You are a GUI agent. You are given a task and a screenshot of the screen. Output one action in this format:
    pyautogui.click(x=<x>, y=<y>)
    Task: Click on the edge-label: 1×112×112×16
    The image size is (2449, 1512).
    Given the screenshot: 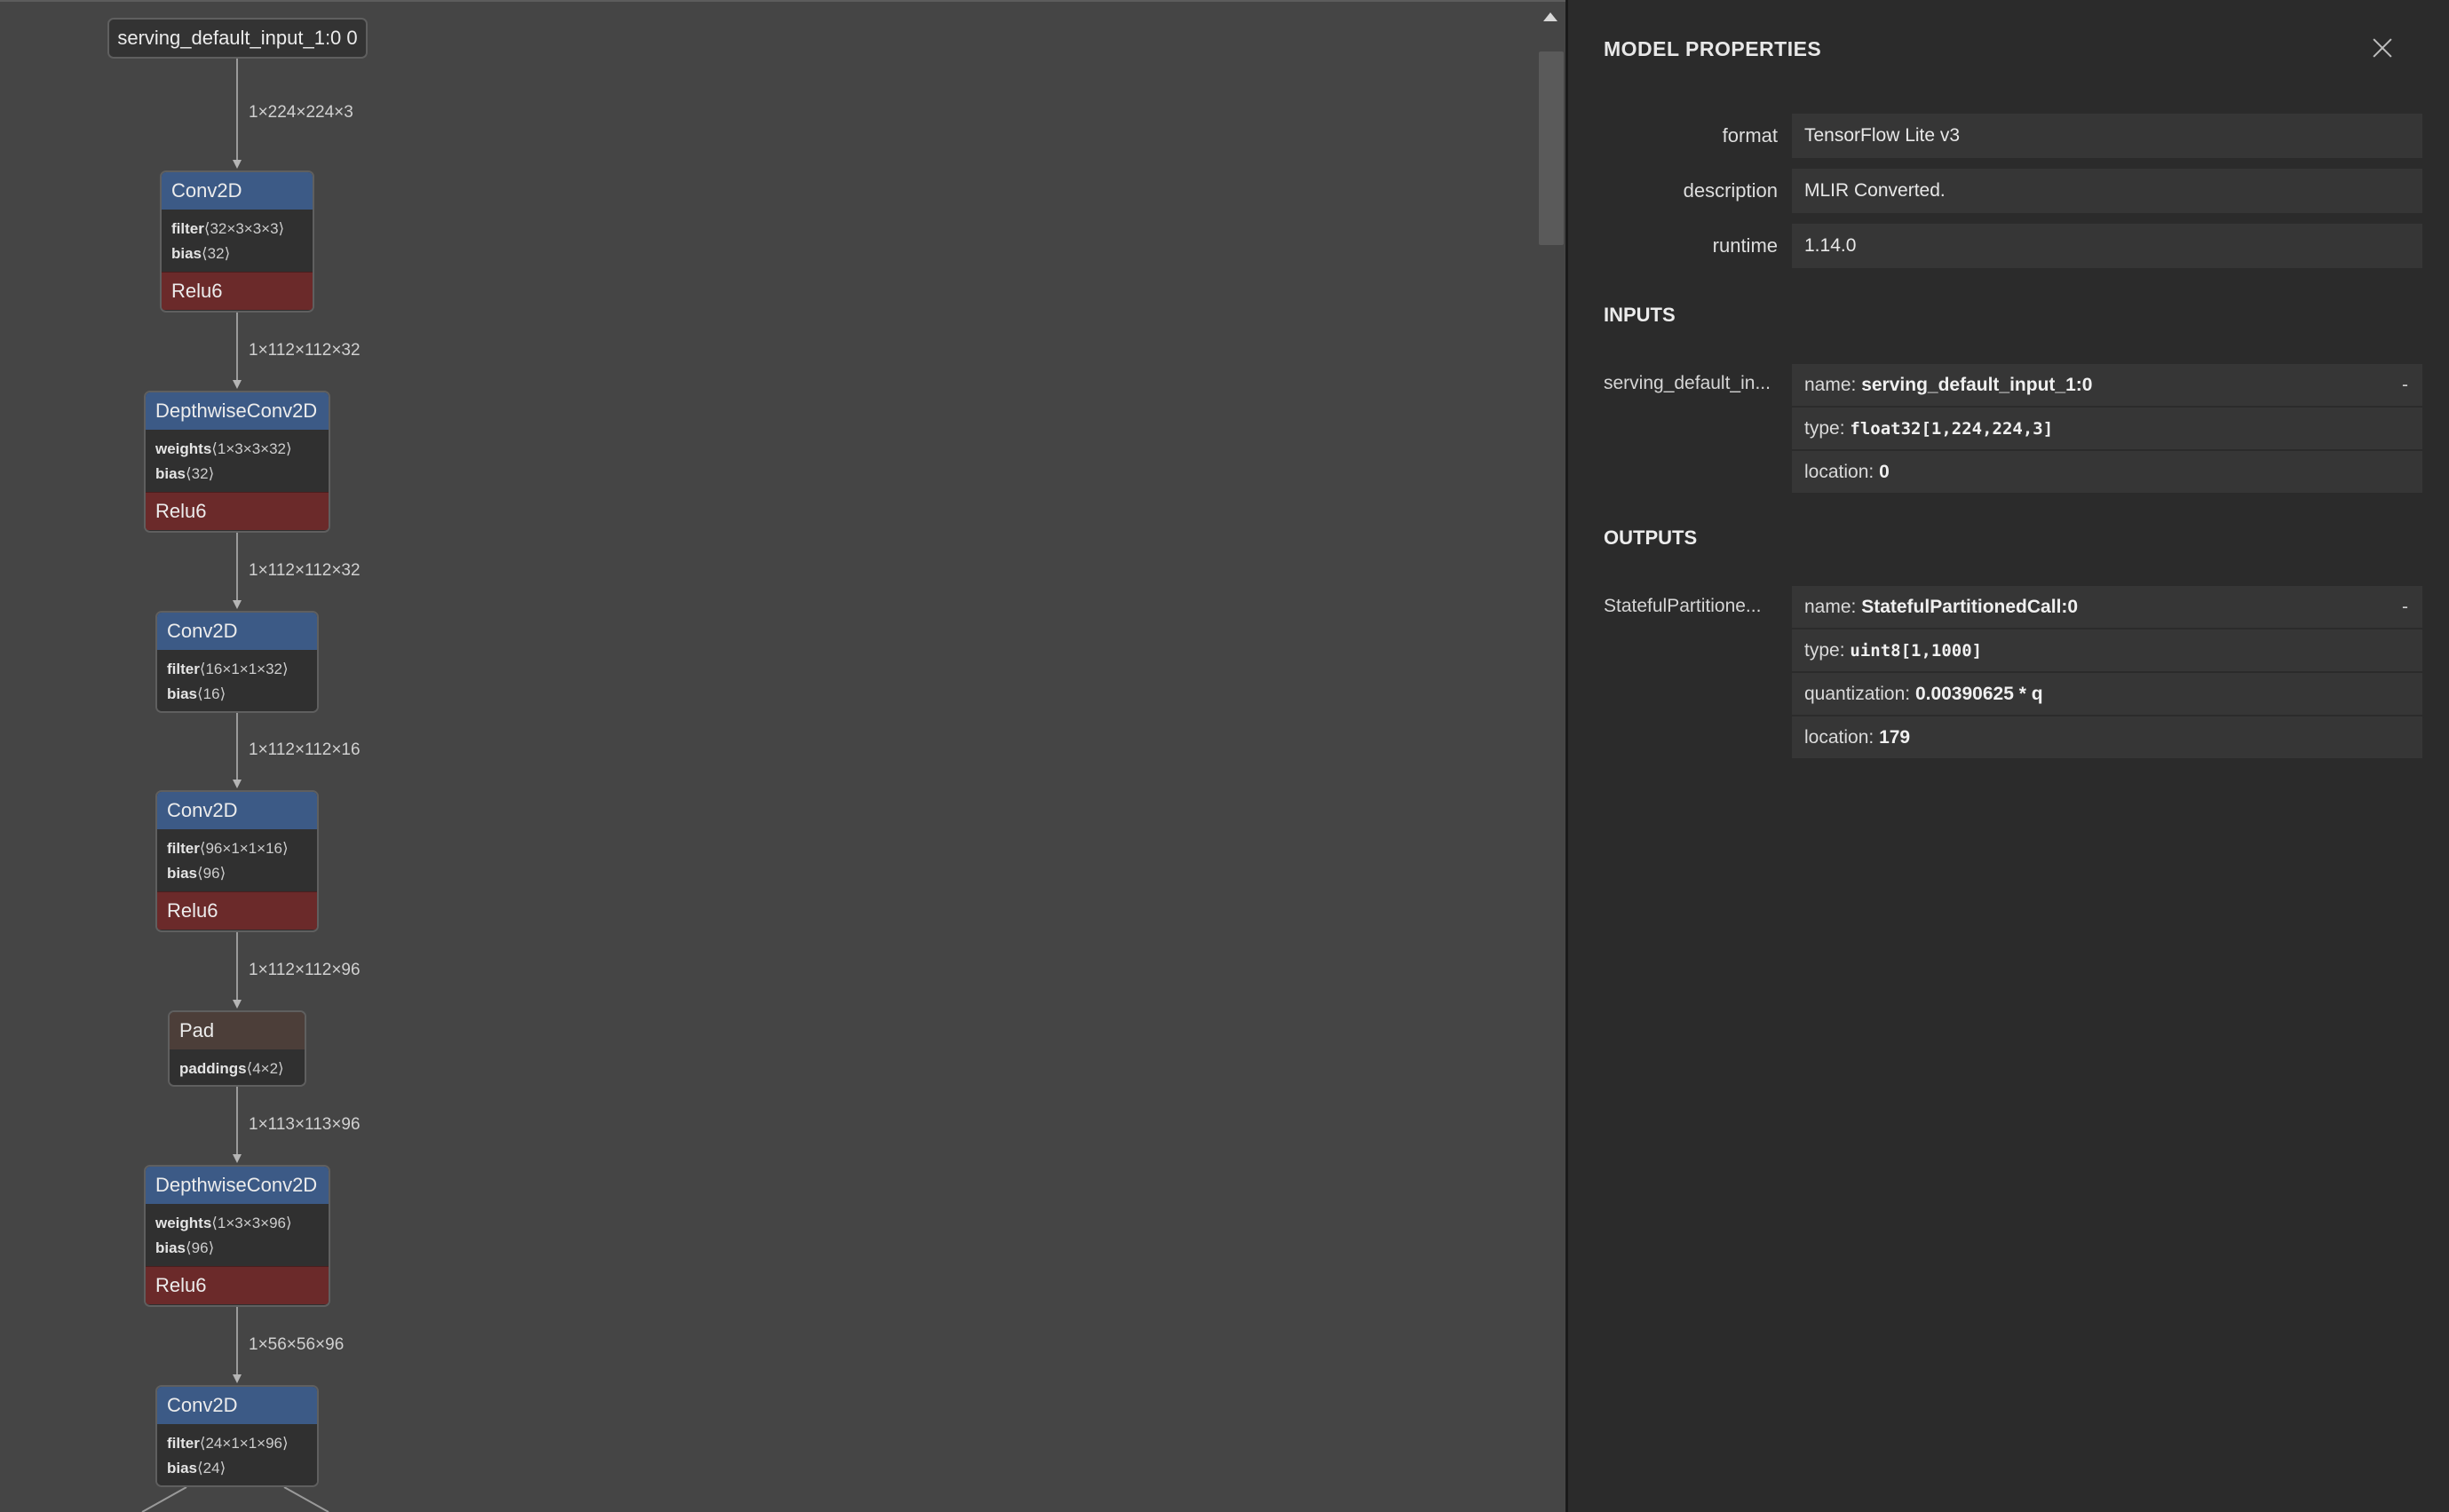 What is the action you would take?
    pyautogui.click(x=305, y=749)
    